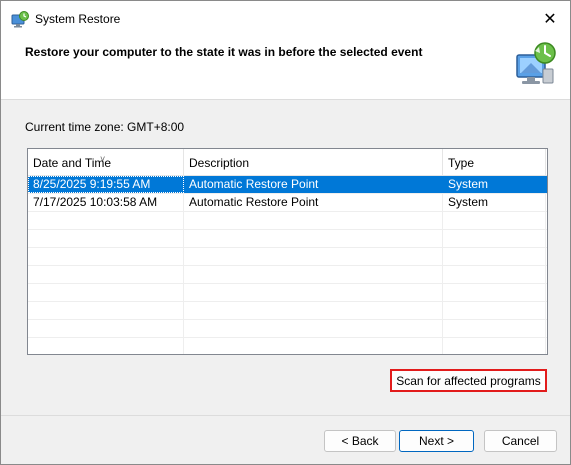  What do you see at coordinates (78, 19) in the screenshot?
I see `window-title: System Restore` at bounding box center [78, 19].